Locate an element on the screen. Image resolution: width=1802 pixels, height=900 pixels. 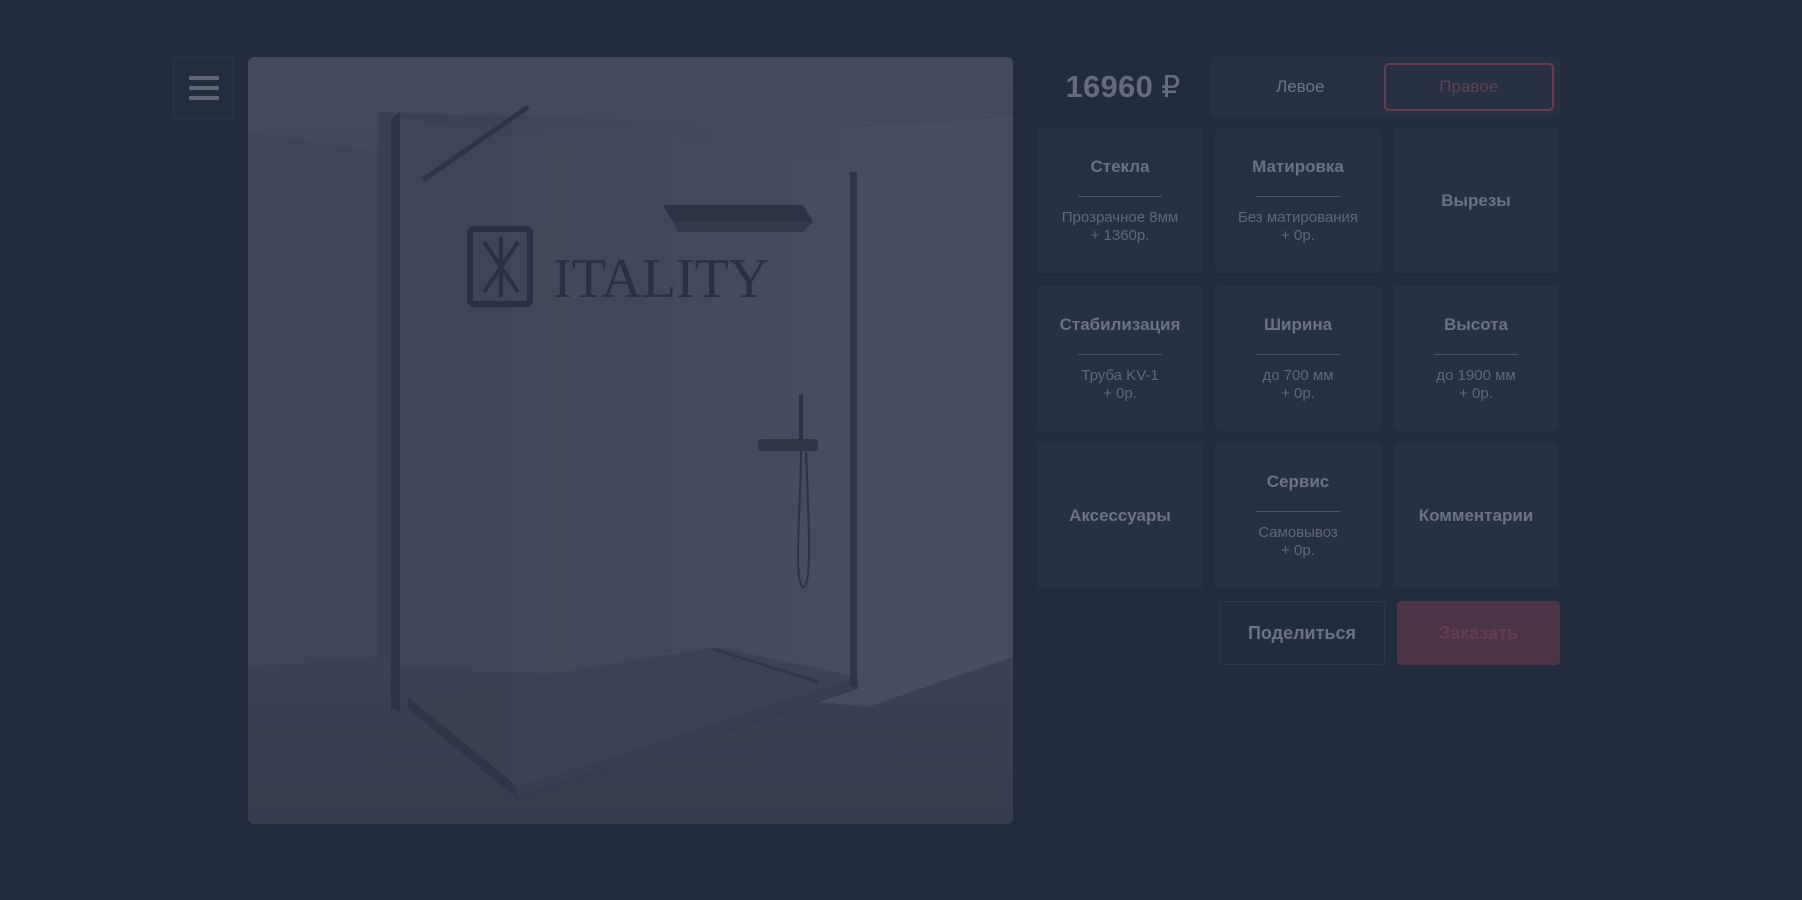
option-title: Комментарии is located at coordinates (1476, 515).